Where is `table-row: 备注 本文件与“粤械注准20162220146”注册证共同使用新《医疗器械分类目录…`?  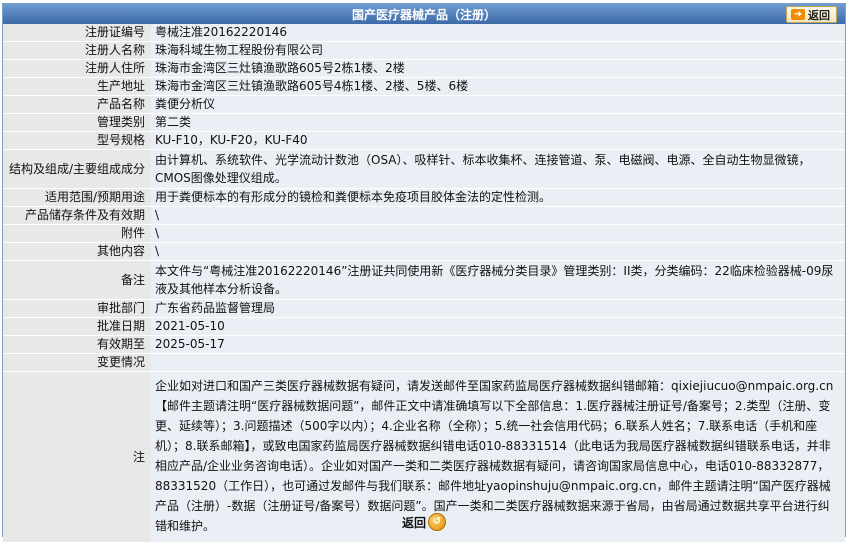 table-row: 备注 本文件与“粤械注准20162220146”注册证共同使用新《医疗器械分类目录… is located at coordinates (424, 280).